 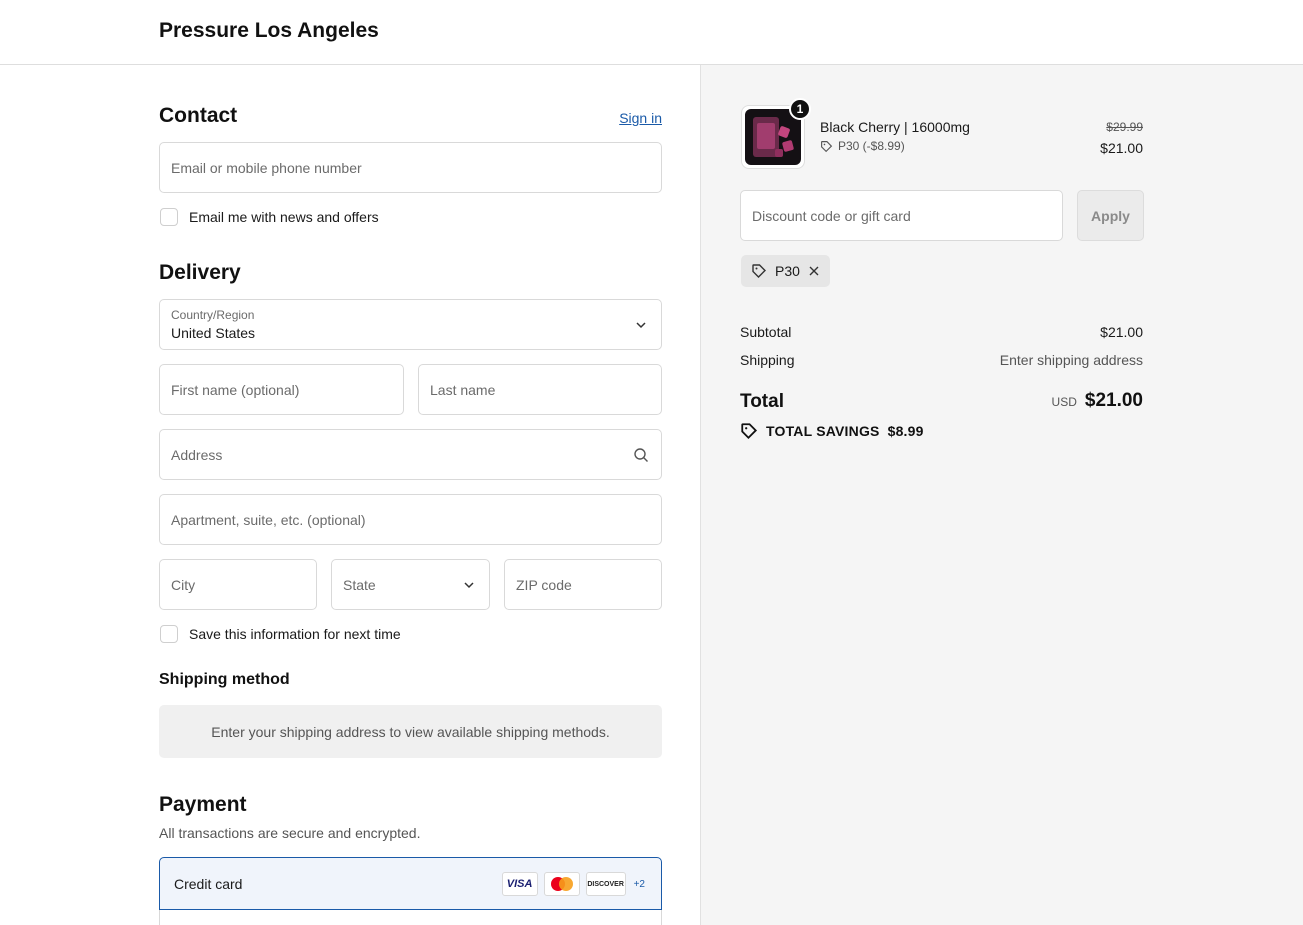 What do you see at coordinates (640, 118) in the screenshot?
I see `sign-in-link: Sign in` at bounding box center [640, 118].